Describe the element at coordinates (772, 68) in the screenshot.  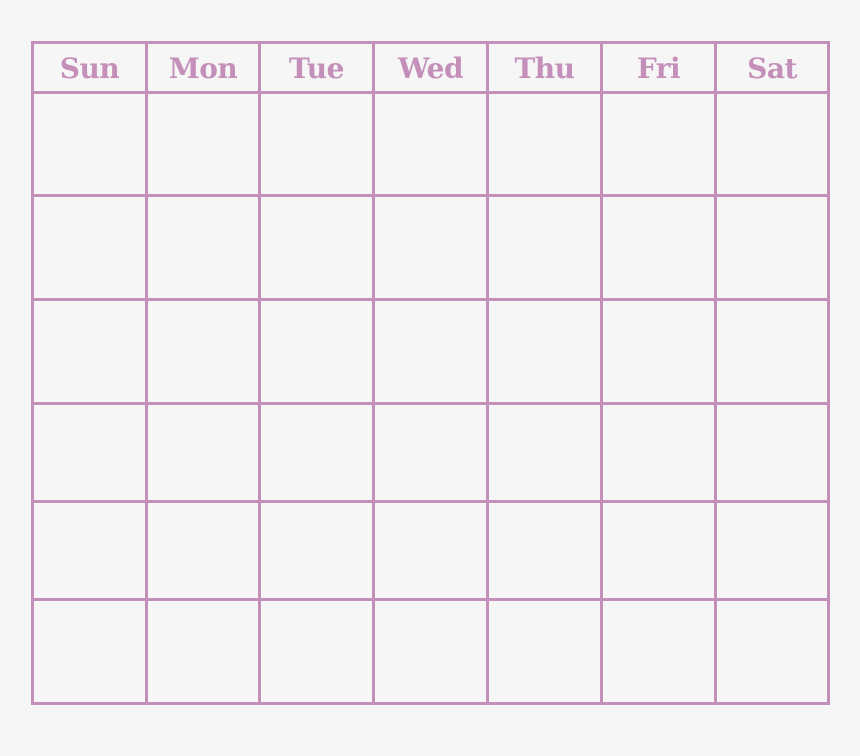
I see `day-header-sat: Sat` at that location.